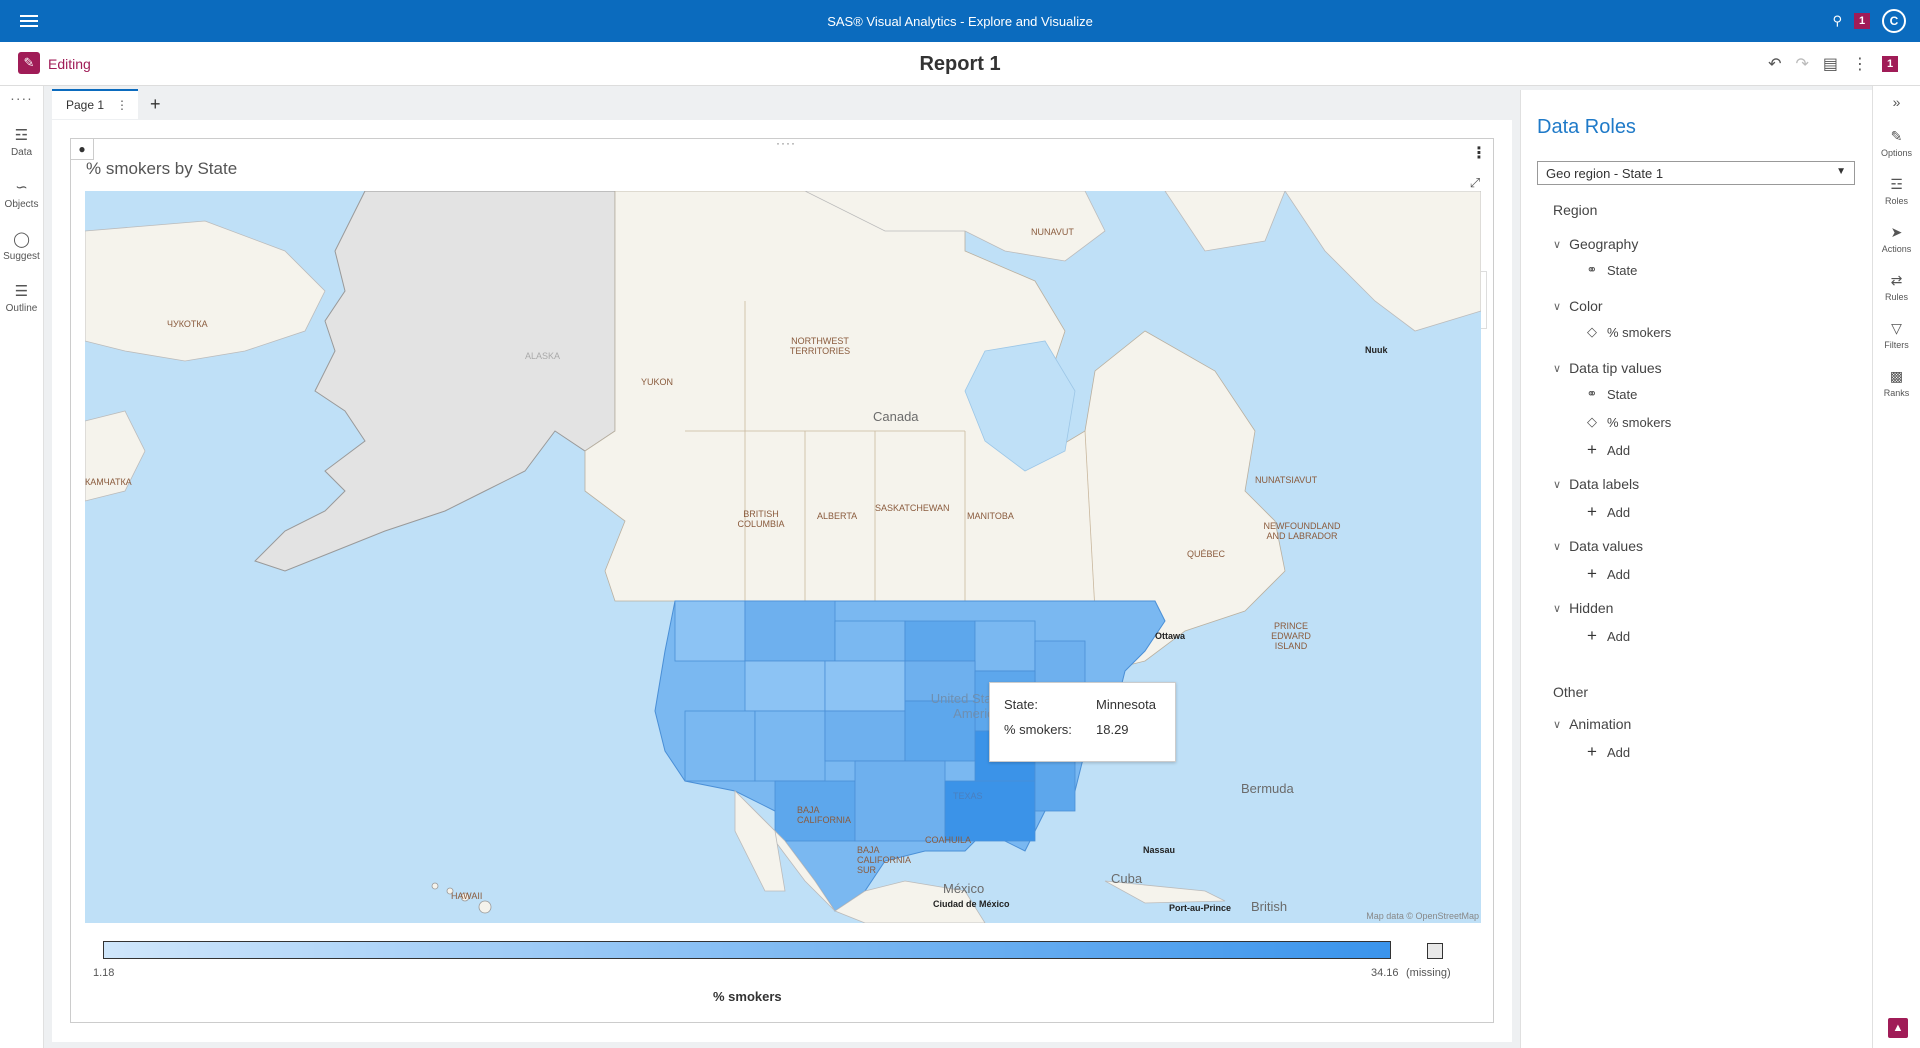 The image size is (1920, 1048). I want to click on map-label-coahuila: COAHUILA, so click(948, 840).